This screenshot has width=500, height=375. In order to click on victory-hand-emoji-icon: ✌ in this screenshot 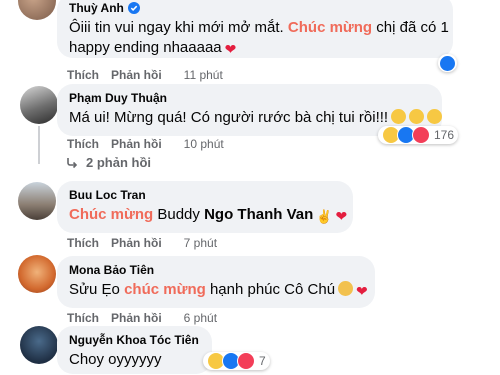, I will do `click(324, 216)`.